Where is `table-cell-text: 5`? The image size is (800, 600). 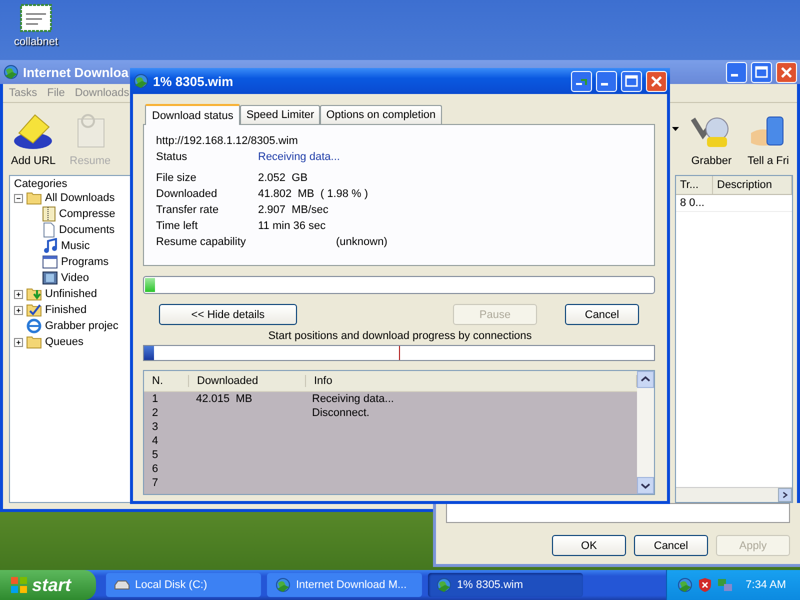 table-cell-text: 5 is located at coordinates (155, 455).